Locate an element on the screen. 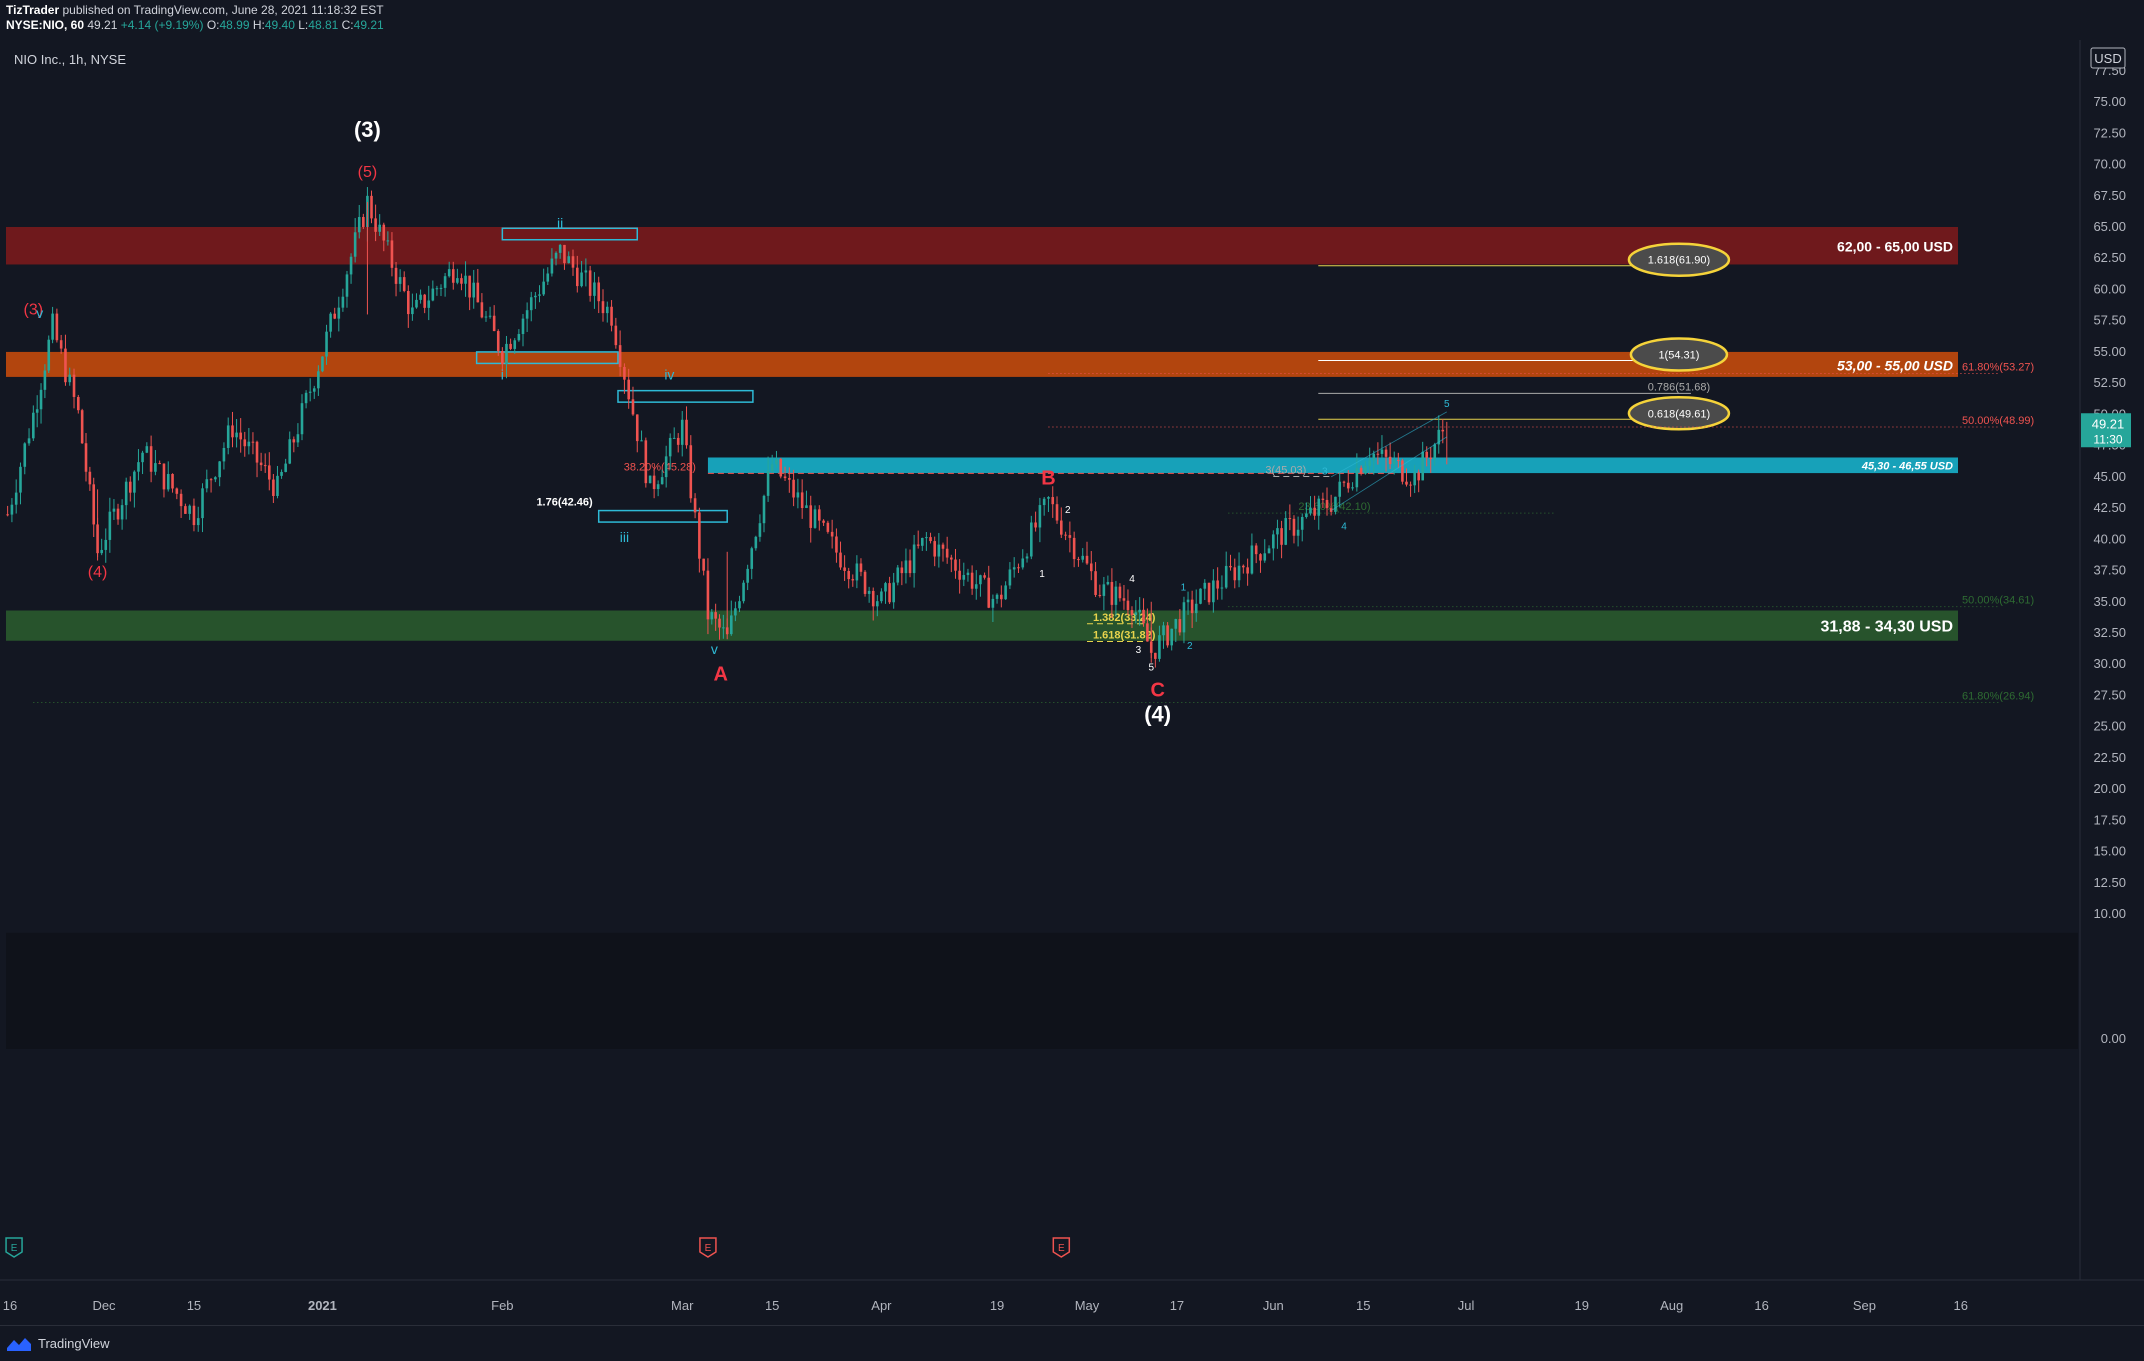  time-tick-label: Feb is located at coordinates (502, 1305).